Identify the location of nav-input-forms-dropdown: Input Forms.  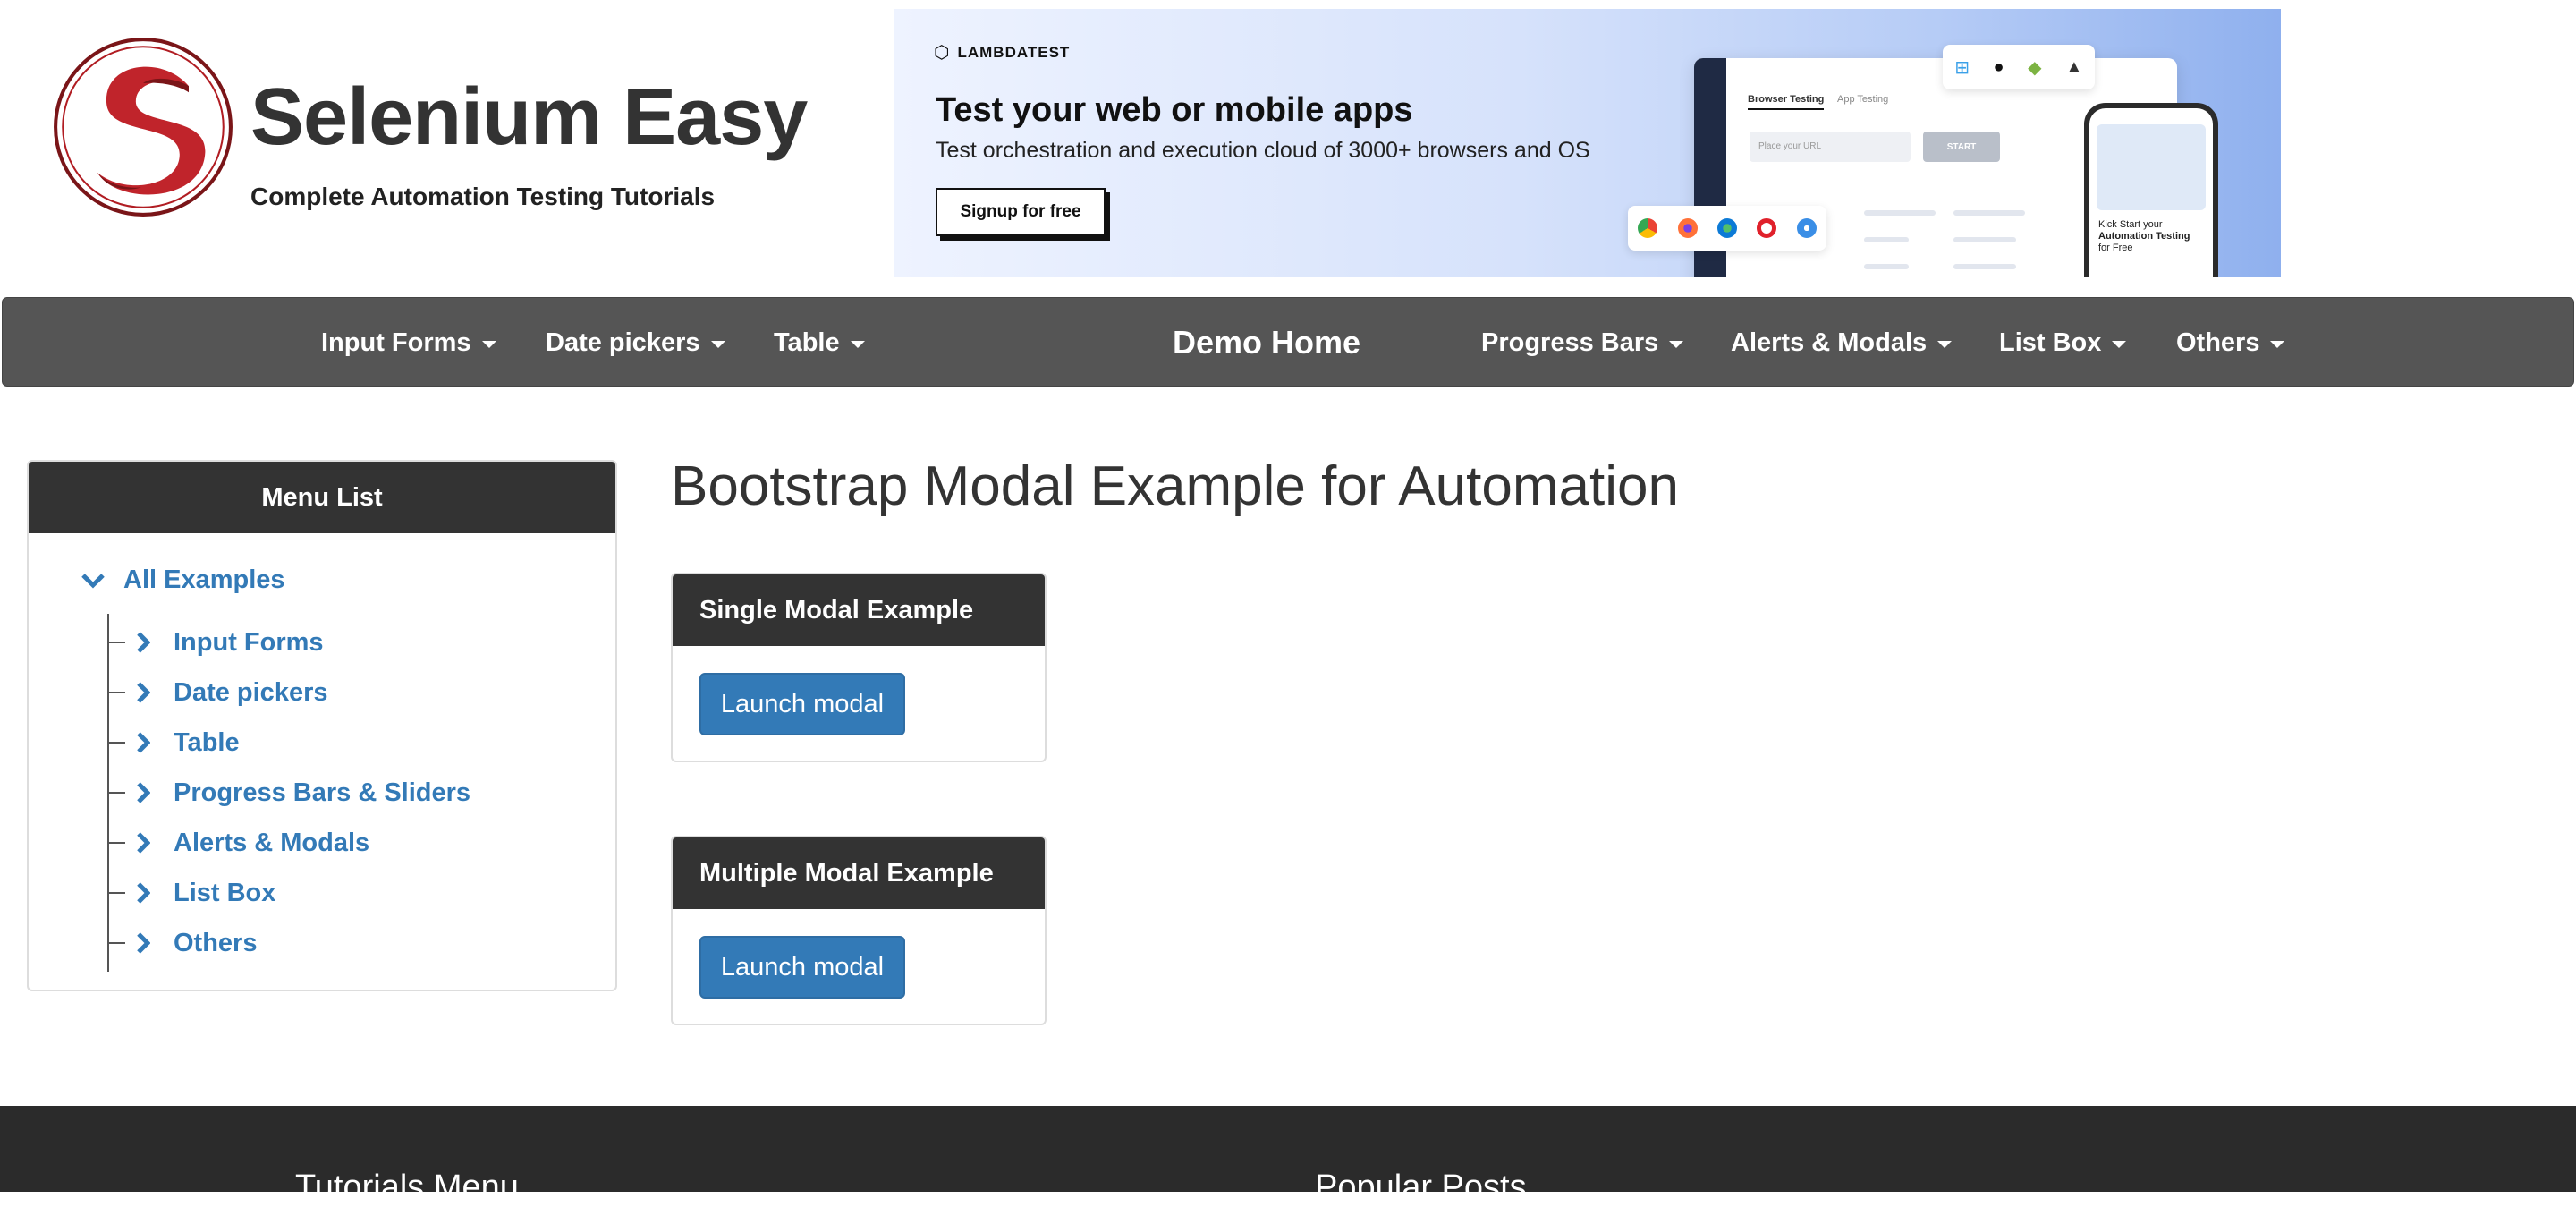
(408, 342).